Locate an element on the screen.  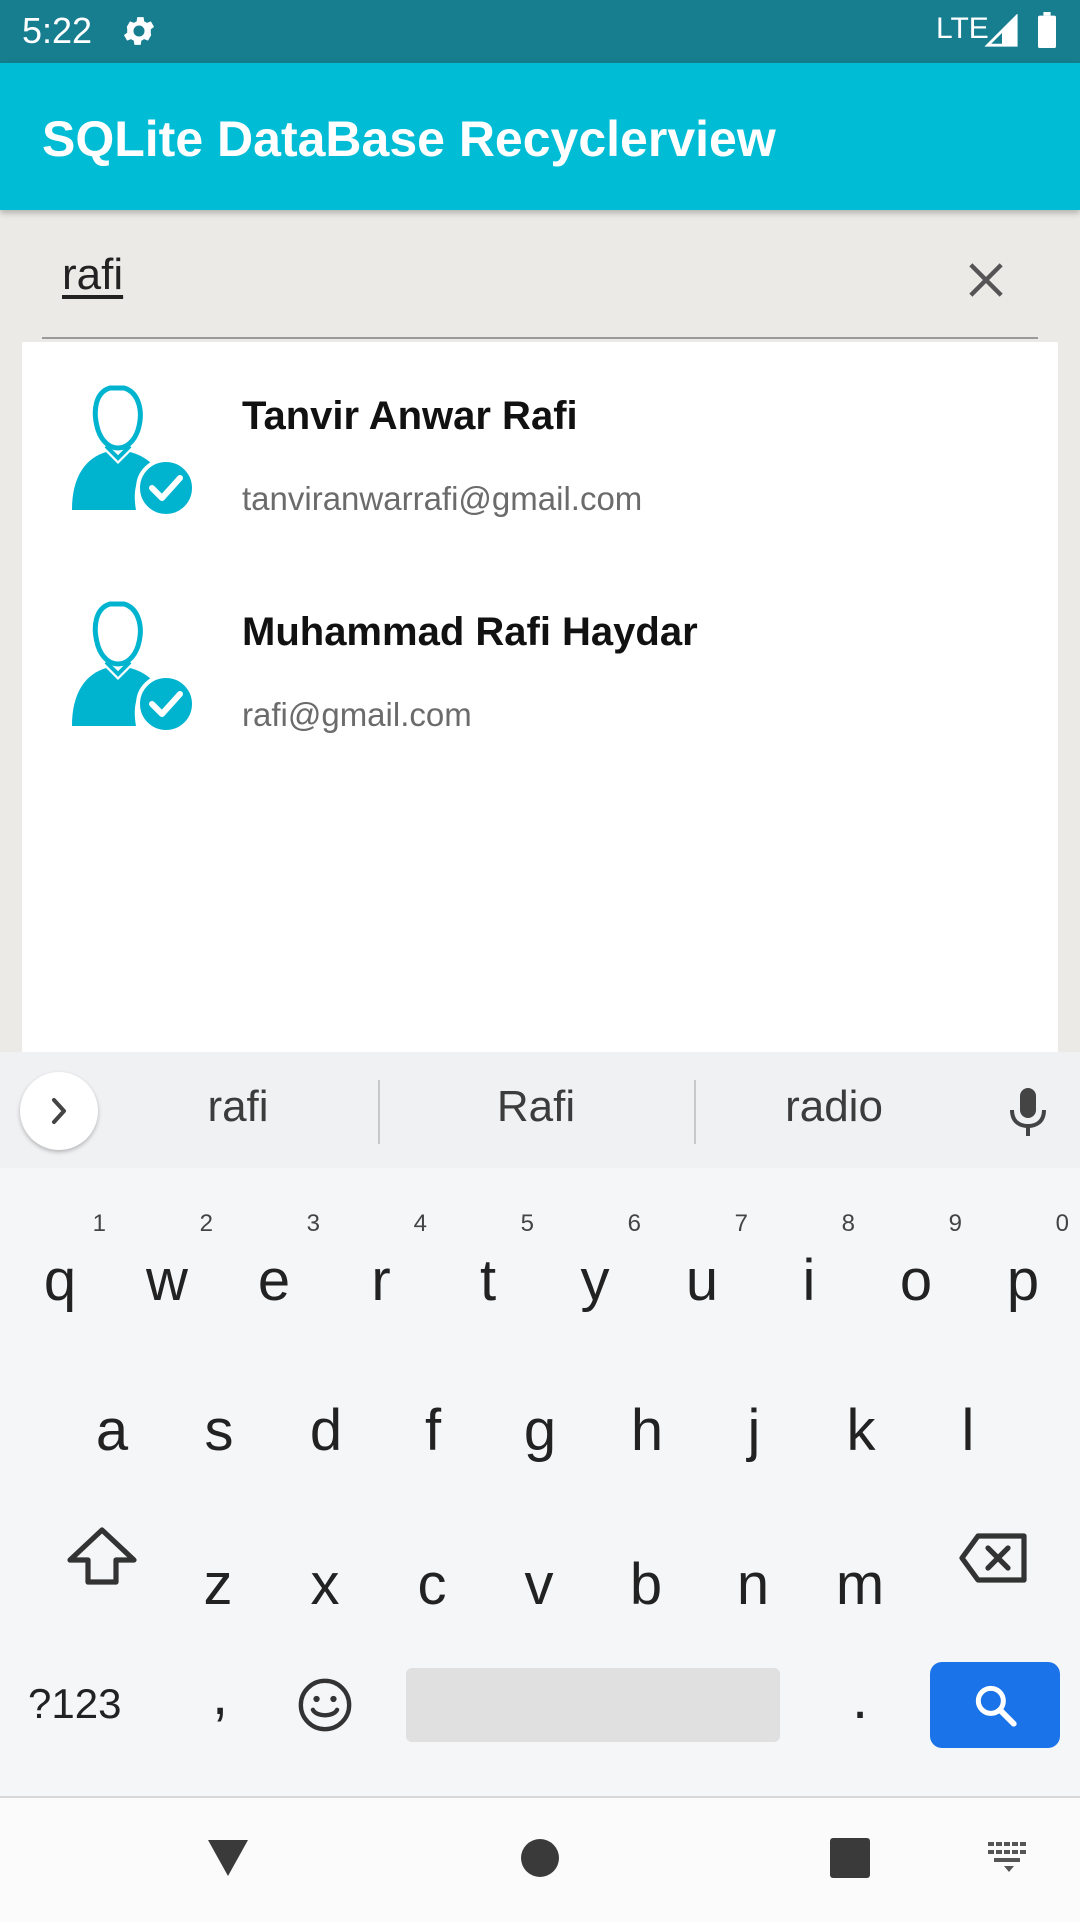
network-type: LTE is located at coordinates (962, 28).